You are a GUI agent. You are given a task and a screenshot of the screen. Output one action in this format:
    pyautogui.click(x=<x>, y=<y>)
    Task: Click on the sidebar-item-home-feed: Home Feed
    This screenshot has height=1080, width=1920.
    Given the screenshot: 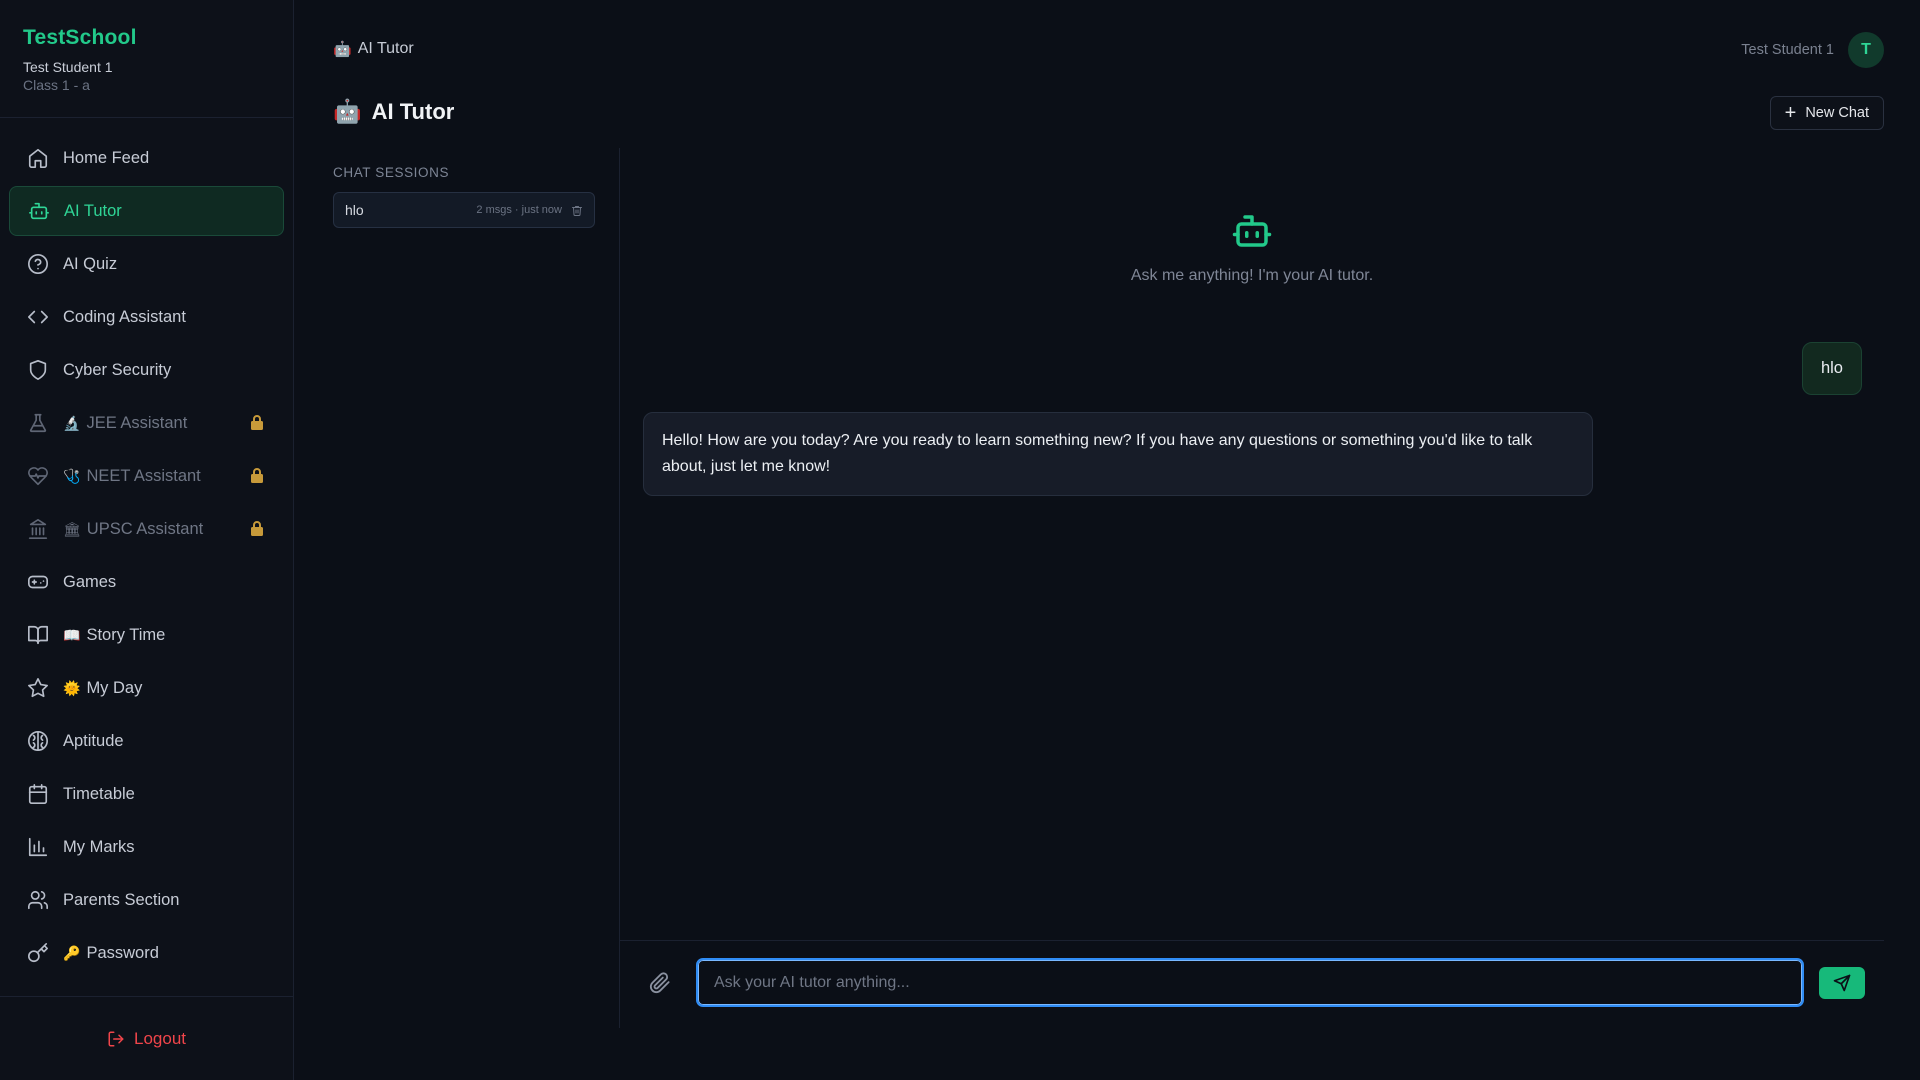 What is the action you would take?
    pyautogui.click(x=146, y=158)
    